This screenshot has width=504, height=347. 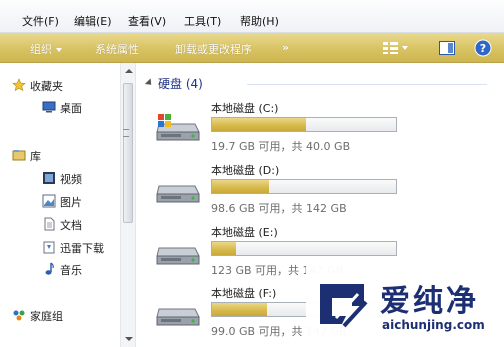 I want to click on scrollbar-thumb, so click(x=128, y=153).